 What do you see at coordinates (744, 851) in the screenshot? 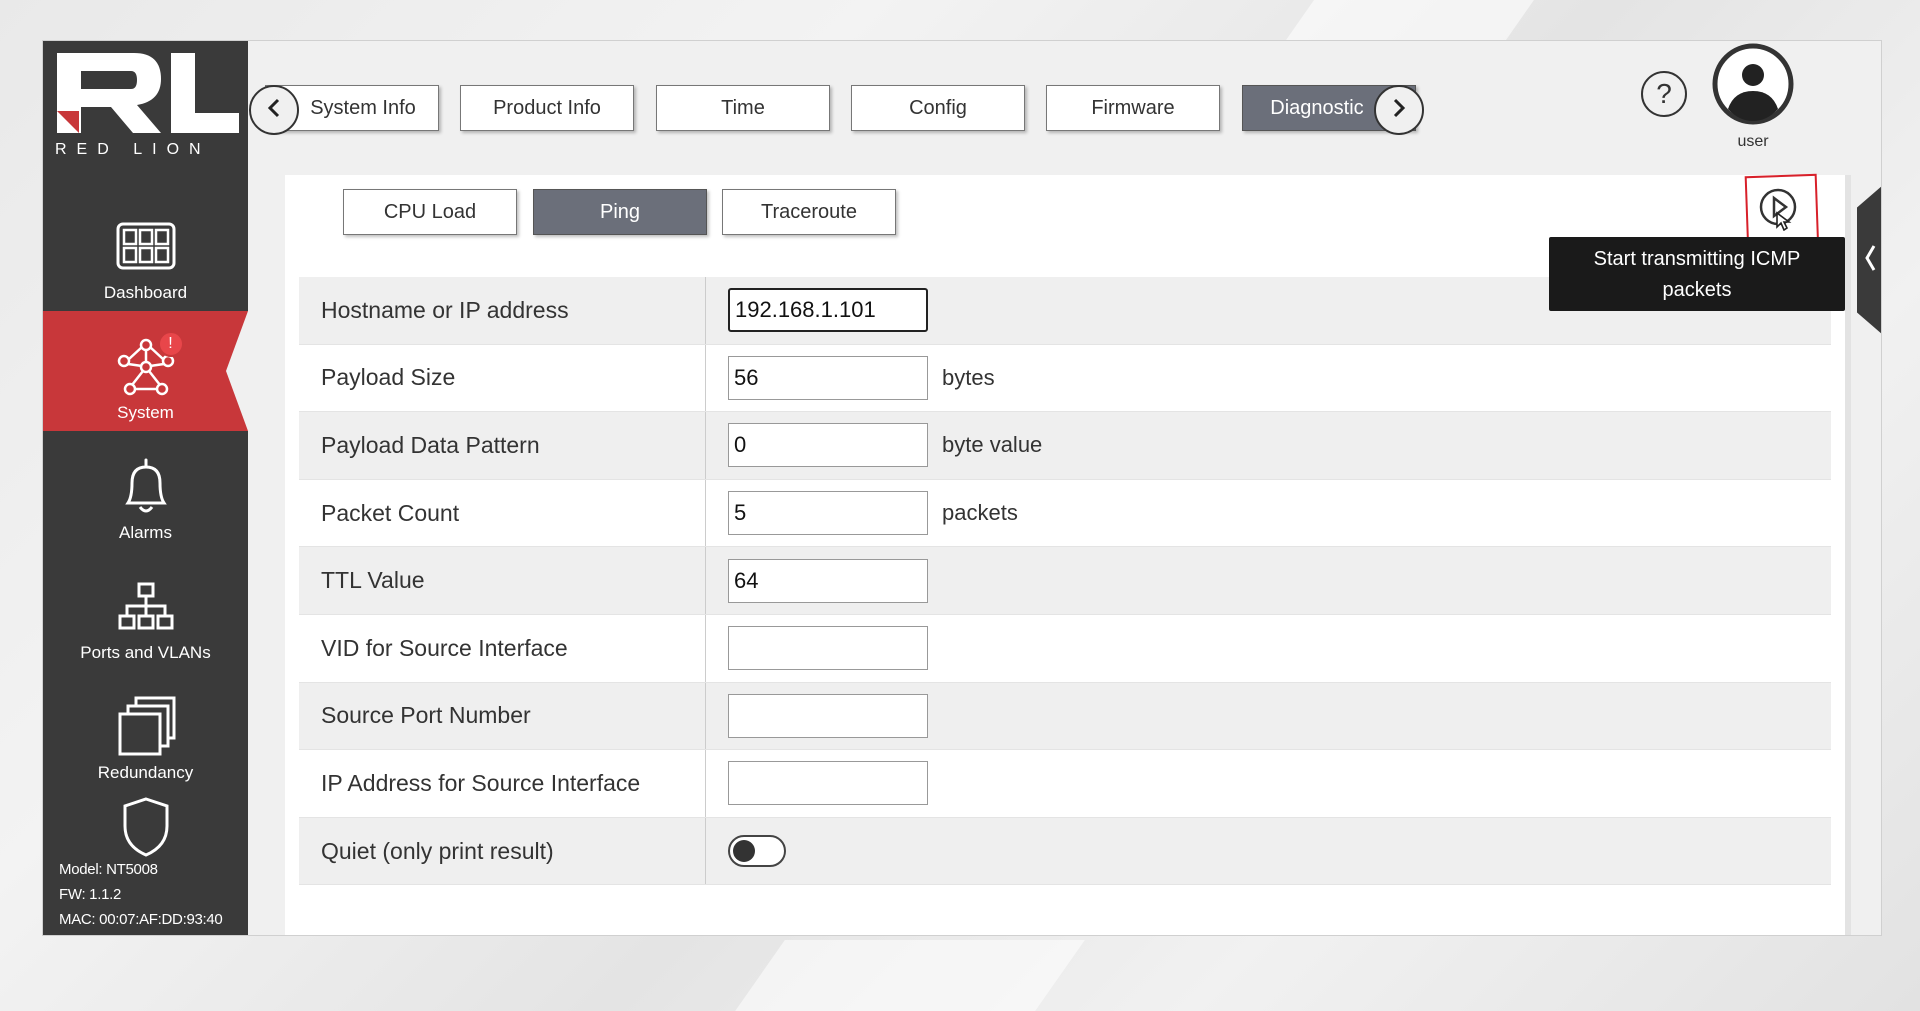
I see `toggle-knob` at bounding box center [744, 851].